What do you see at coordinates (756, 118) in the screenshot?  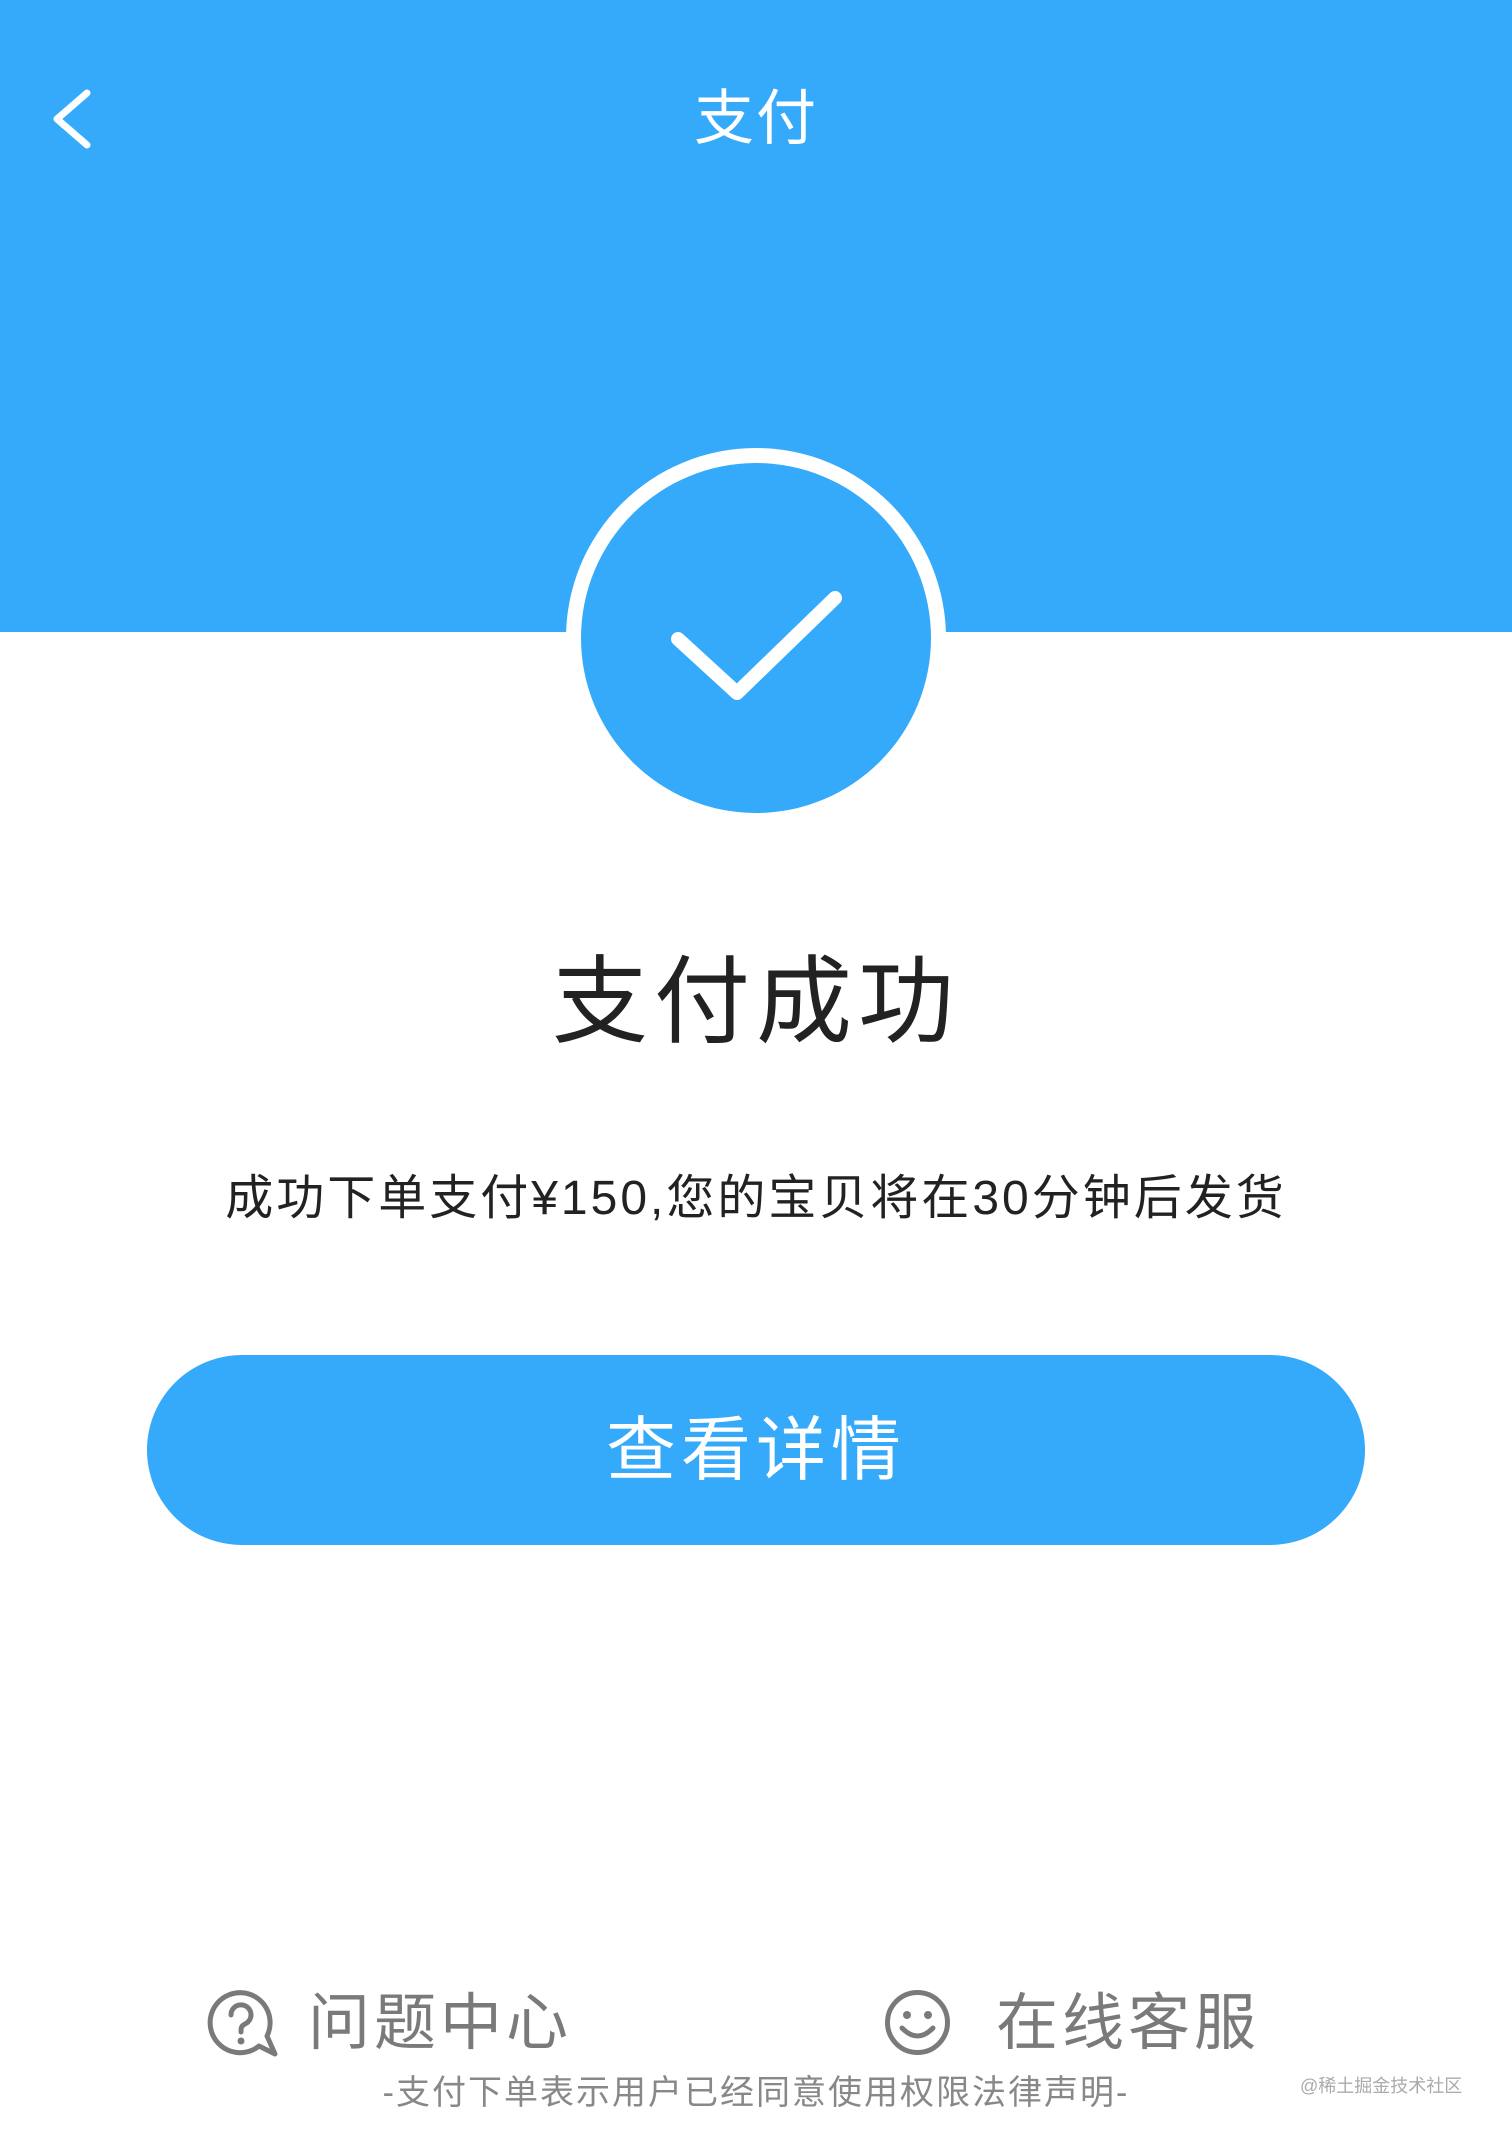 I see `page-title: 支付` at bounding box center [756, 118].